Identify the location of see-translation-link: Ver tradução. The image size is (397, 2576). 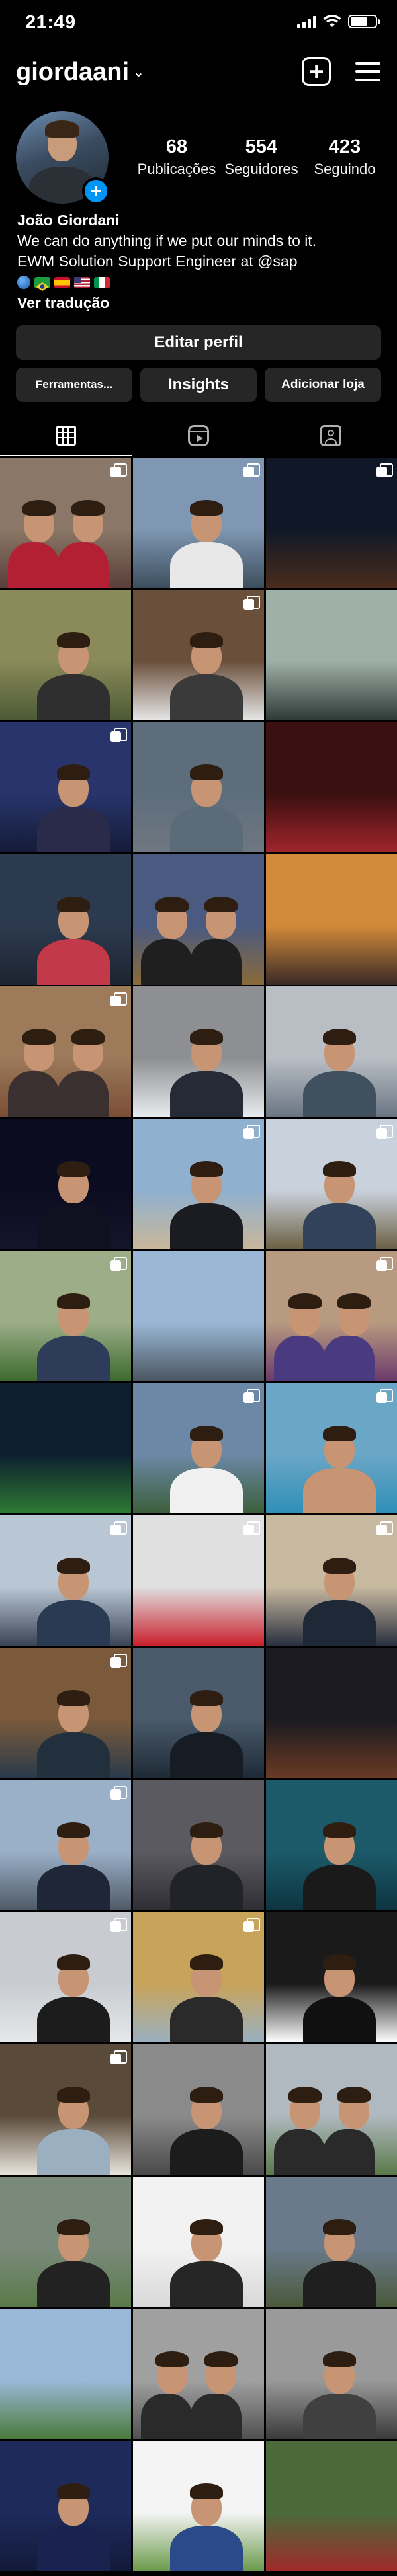
(202, 303).